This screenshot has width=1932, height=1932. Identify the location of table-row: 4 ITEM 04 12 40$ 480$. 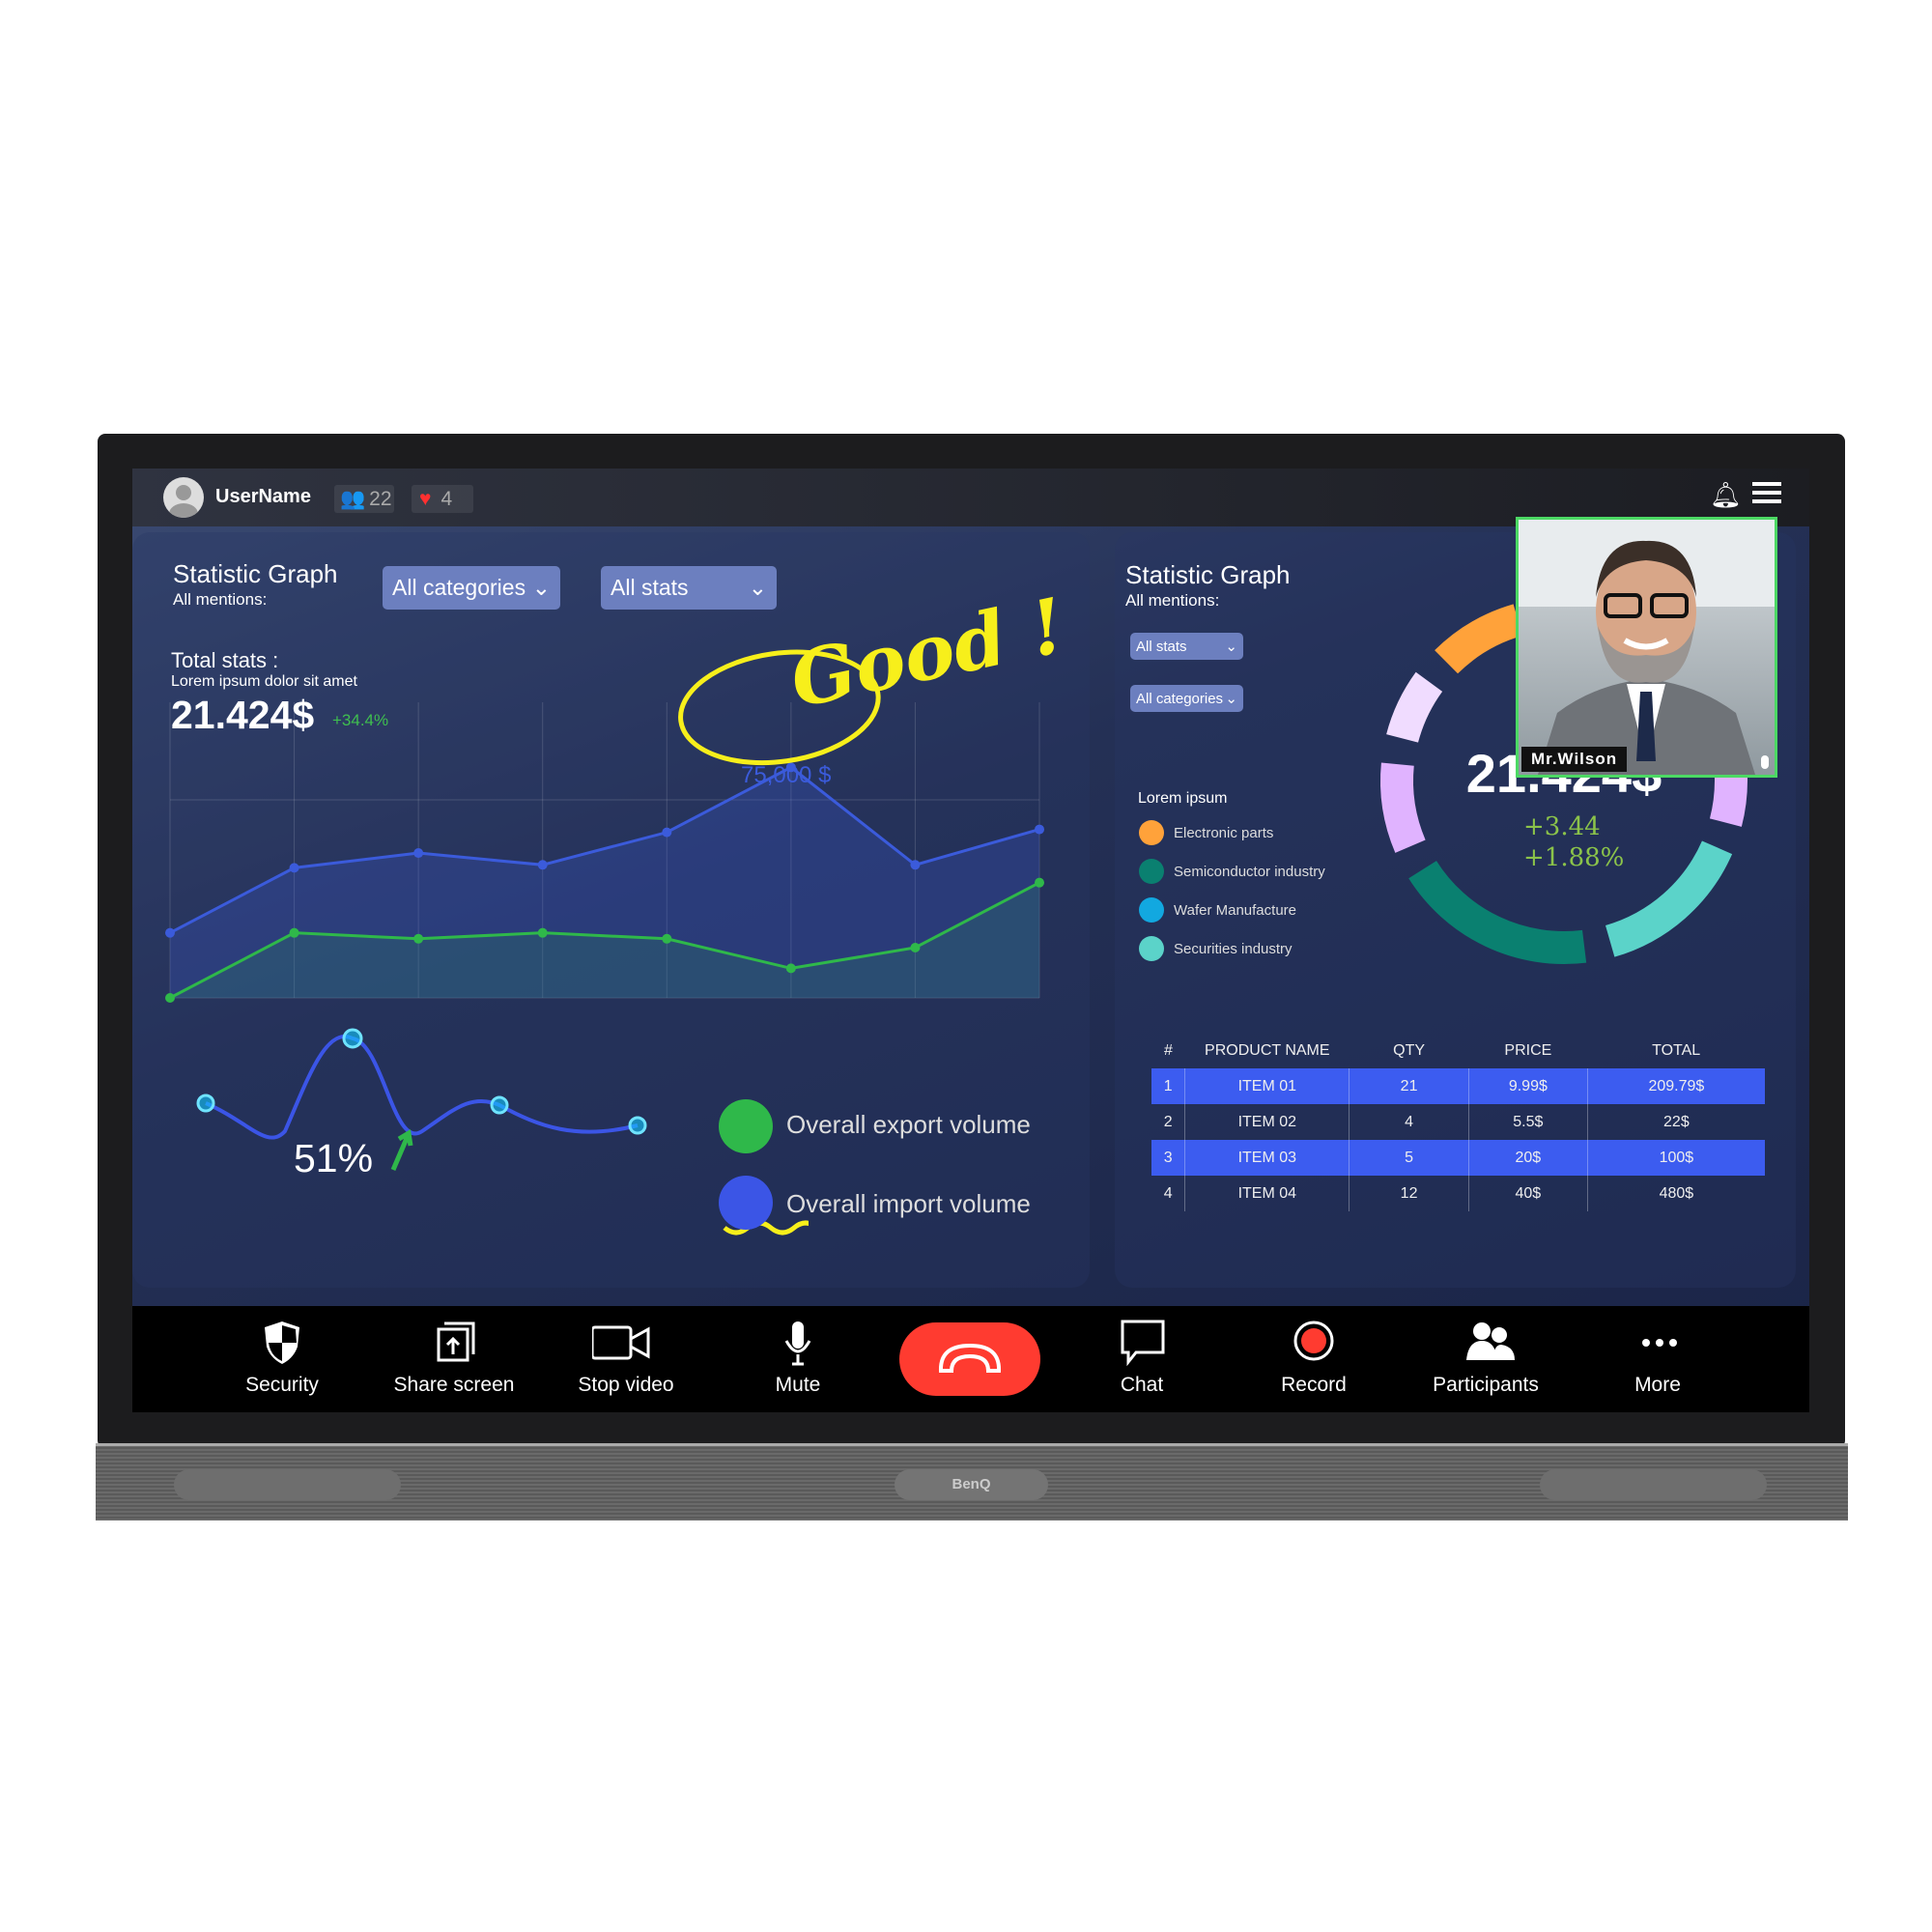
(1458, 1193).